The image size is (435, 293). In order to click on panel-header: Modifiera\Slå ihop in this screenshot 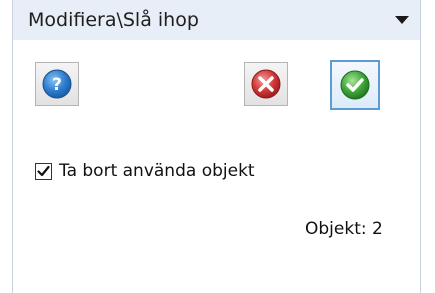, I will do `click(216, 20)`.